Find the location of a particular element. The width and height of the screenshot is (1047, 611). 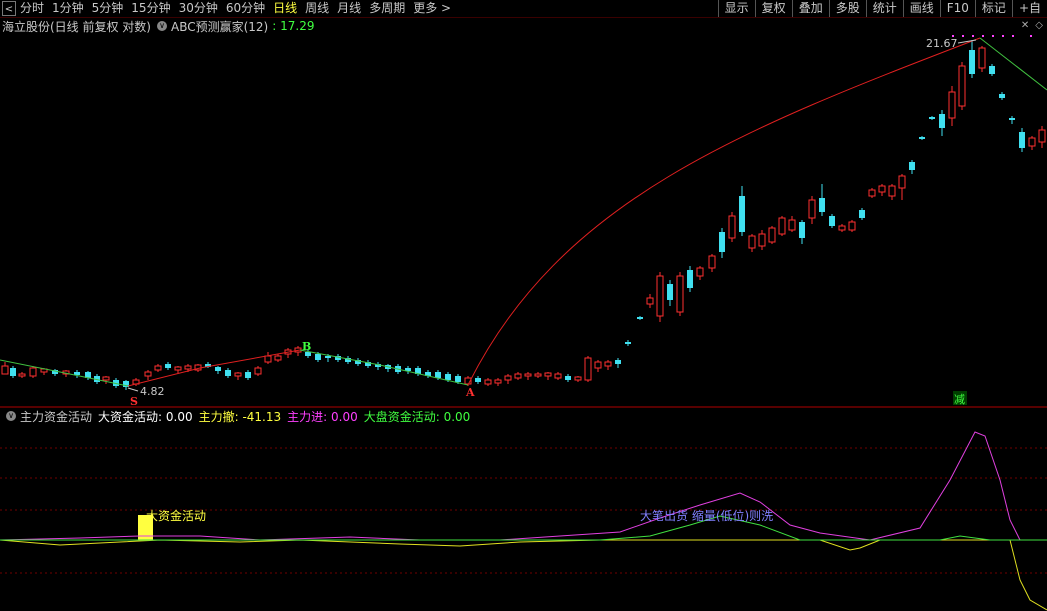

low-label: 4.82 is located at coordinates (152, 391).